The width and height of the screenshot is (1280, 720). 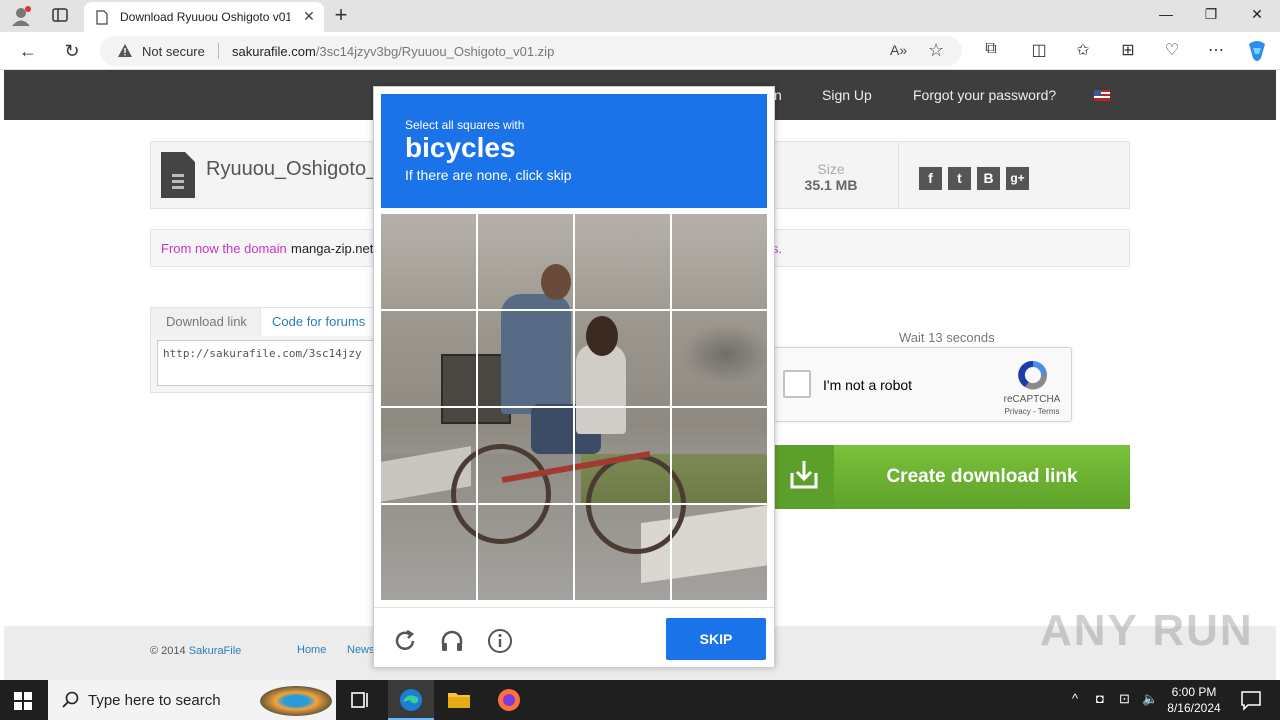 What do you see at coordinates (1039, 50) in the screenshot?
I see `split-screen-icon: ◫` at bounding box center [1039, 50].